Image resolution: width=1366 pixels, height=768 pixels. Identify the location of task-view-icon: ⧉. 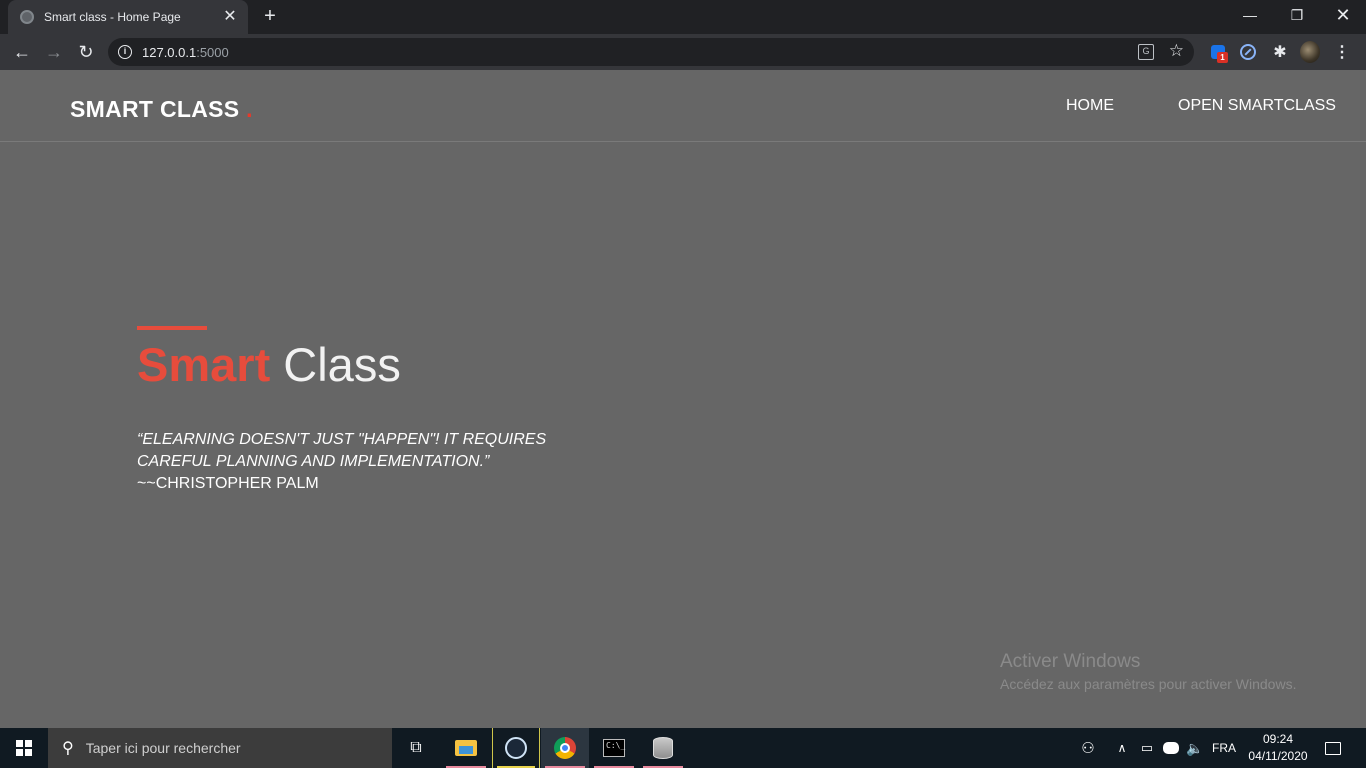
(416, 747).